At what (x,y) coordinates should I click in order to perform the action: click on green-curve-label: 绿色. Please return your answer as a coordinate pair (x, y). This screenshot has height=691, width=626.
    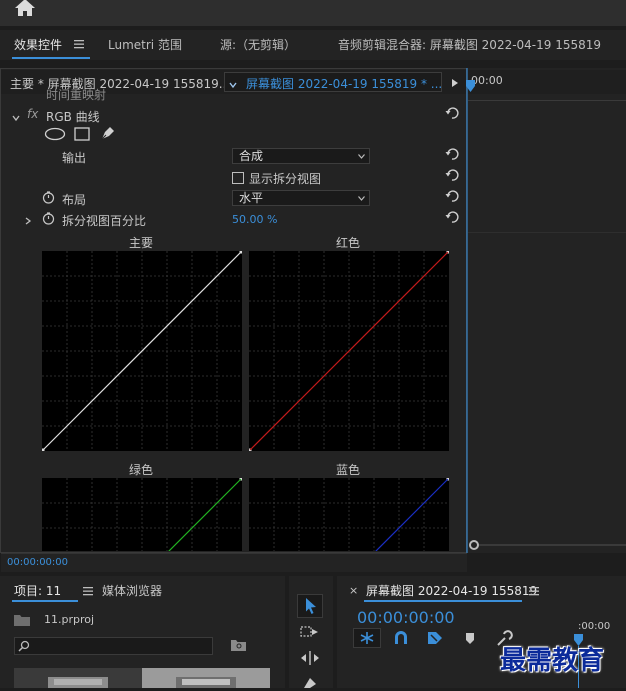
    Looking at the image, I should click on (141, 470).